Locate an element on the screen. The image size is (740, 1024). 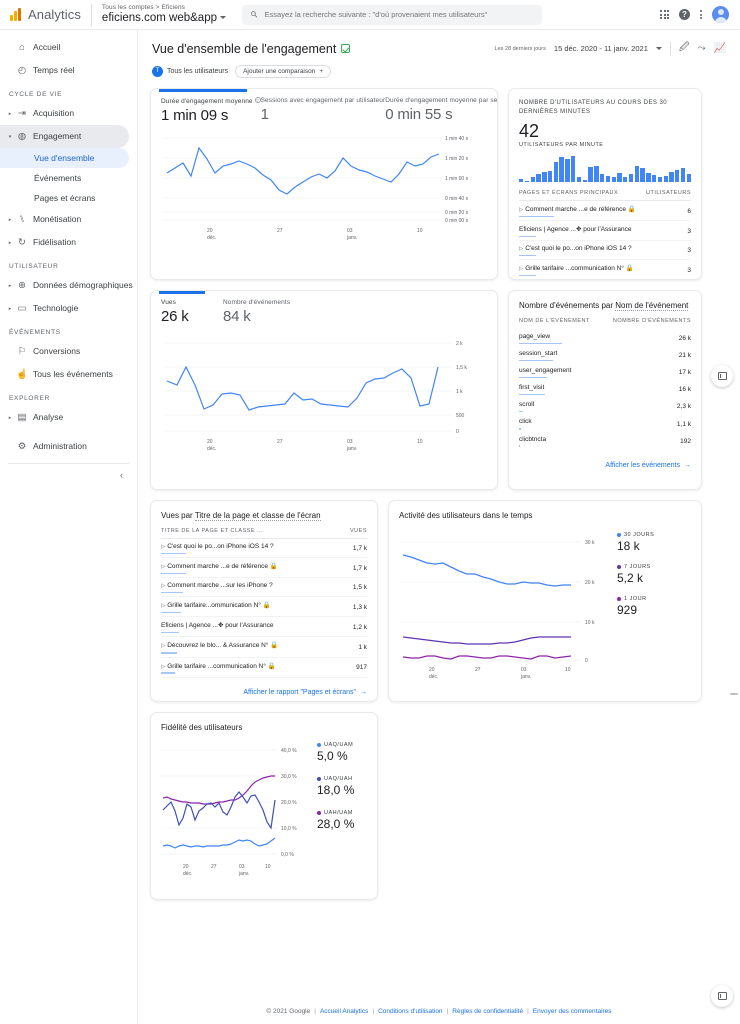
table-row: clicbtncta 192 is located at coordinates (605, 440).